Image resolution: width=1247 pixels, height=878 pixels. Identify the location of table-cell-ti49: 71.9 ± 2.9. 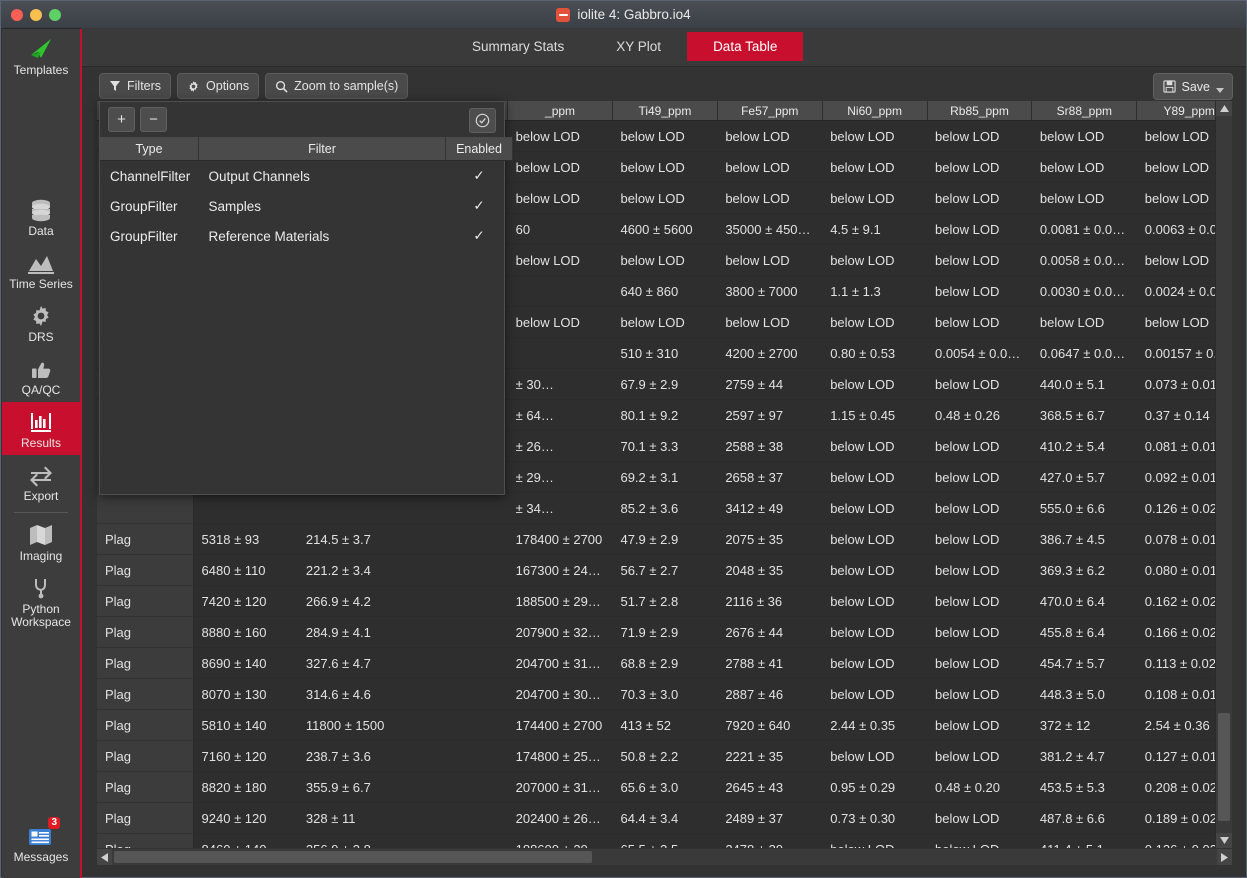
(665, 632).